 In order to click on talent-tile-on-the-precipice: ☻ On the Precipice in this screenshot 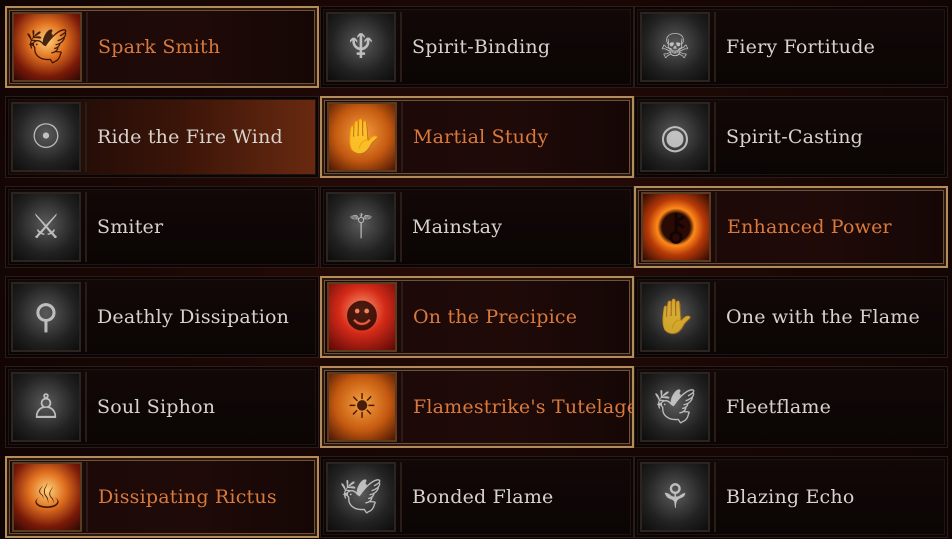, I will do `click(477, 317)`.